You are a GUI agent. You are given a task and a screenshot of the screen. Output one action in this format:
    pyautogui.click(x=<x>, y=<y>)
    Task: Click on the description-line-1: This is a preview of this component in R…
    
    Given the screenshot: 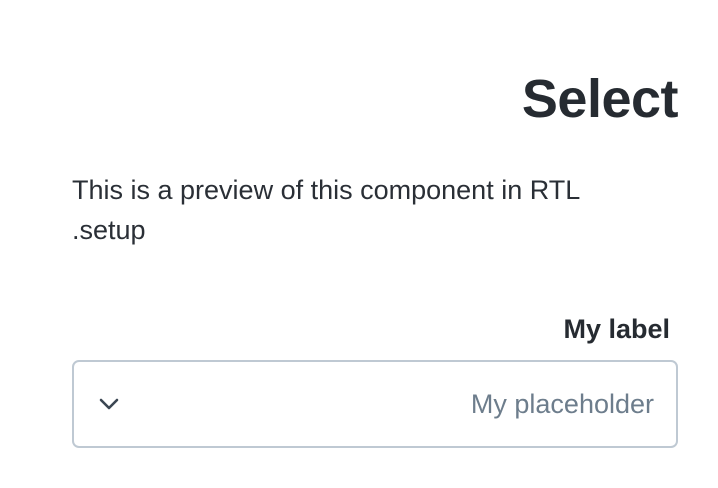 What is the action you would take?
    pyautogui.click(x=326, y=190)
    